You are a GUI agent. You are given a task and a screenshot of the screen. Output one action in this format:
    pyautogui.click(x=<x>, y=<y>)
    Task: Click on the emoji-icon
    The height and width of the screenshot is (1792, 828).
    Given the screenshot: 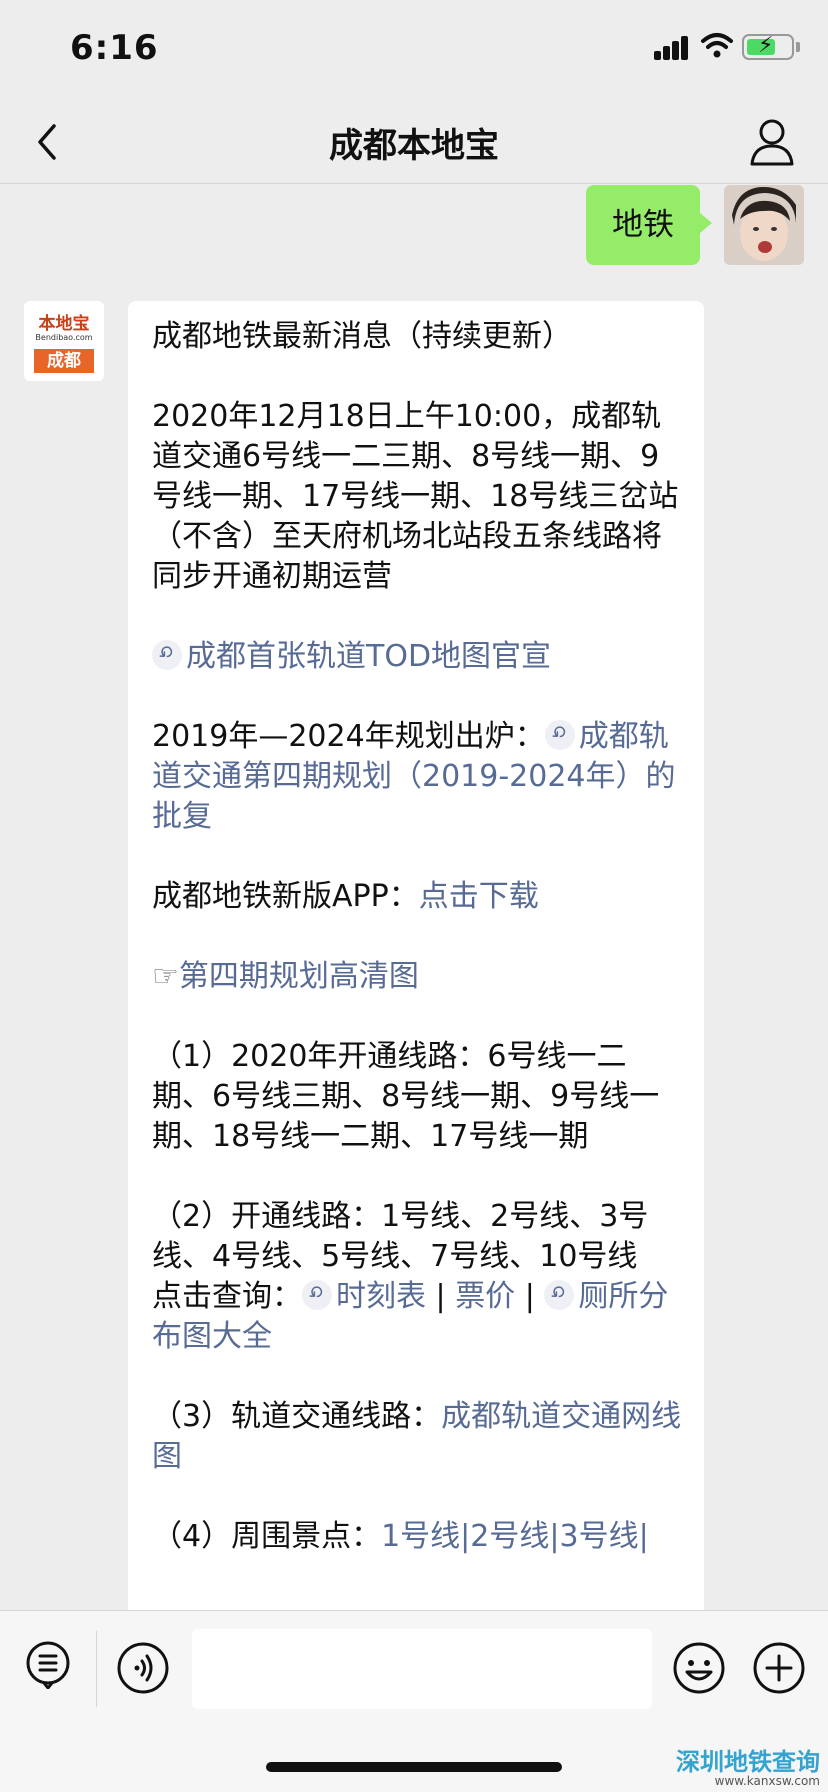 What is the action you would take?
    pyautogui.click(x=699, y=1668)
    